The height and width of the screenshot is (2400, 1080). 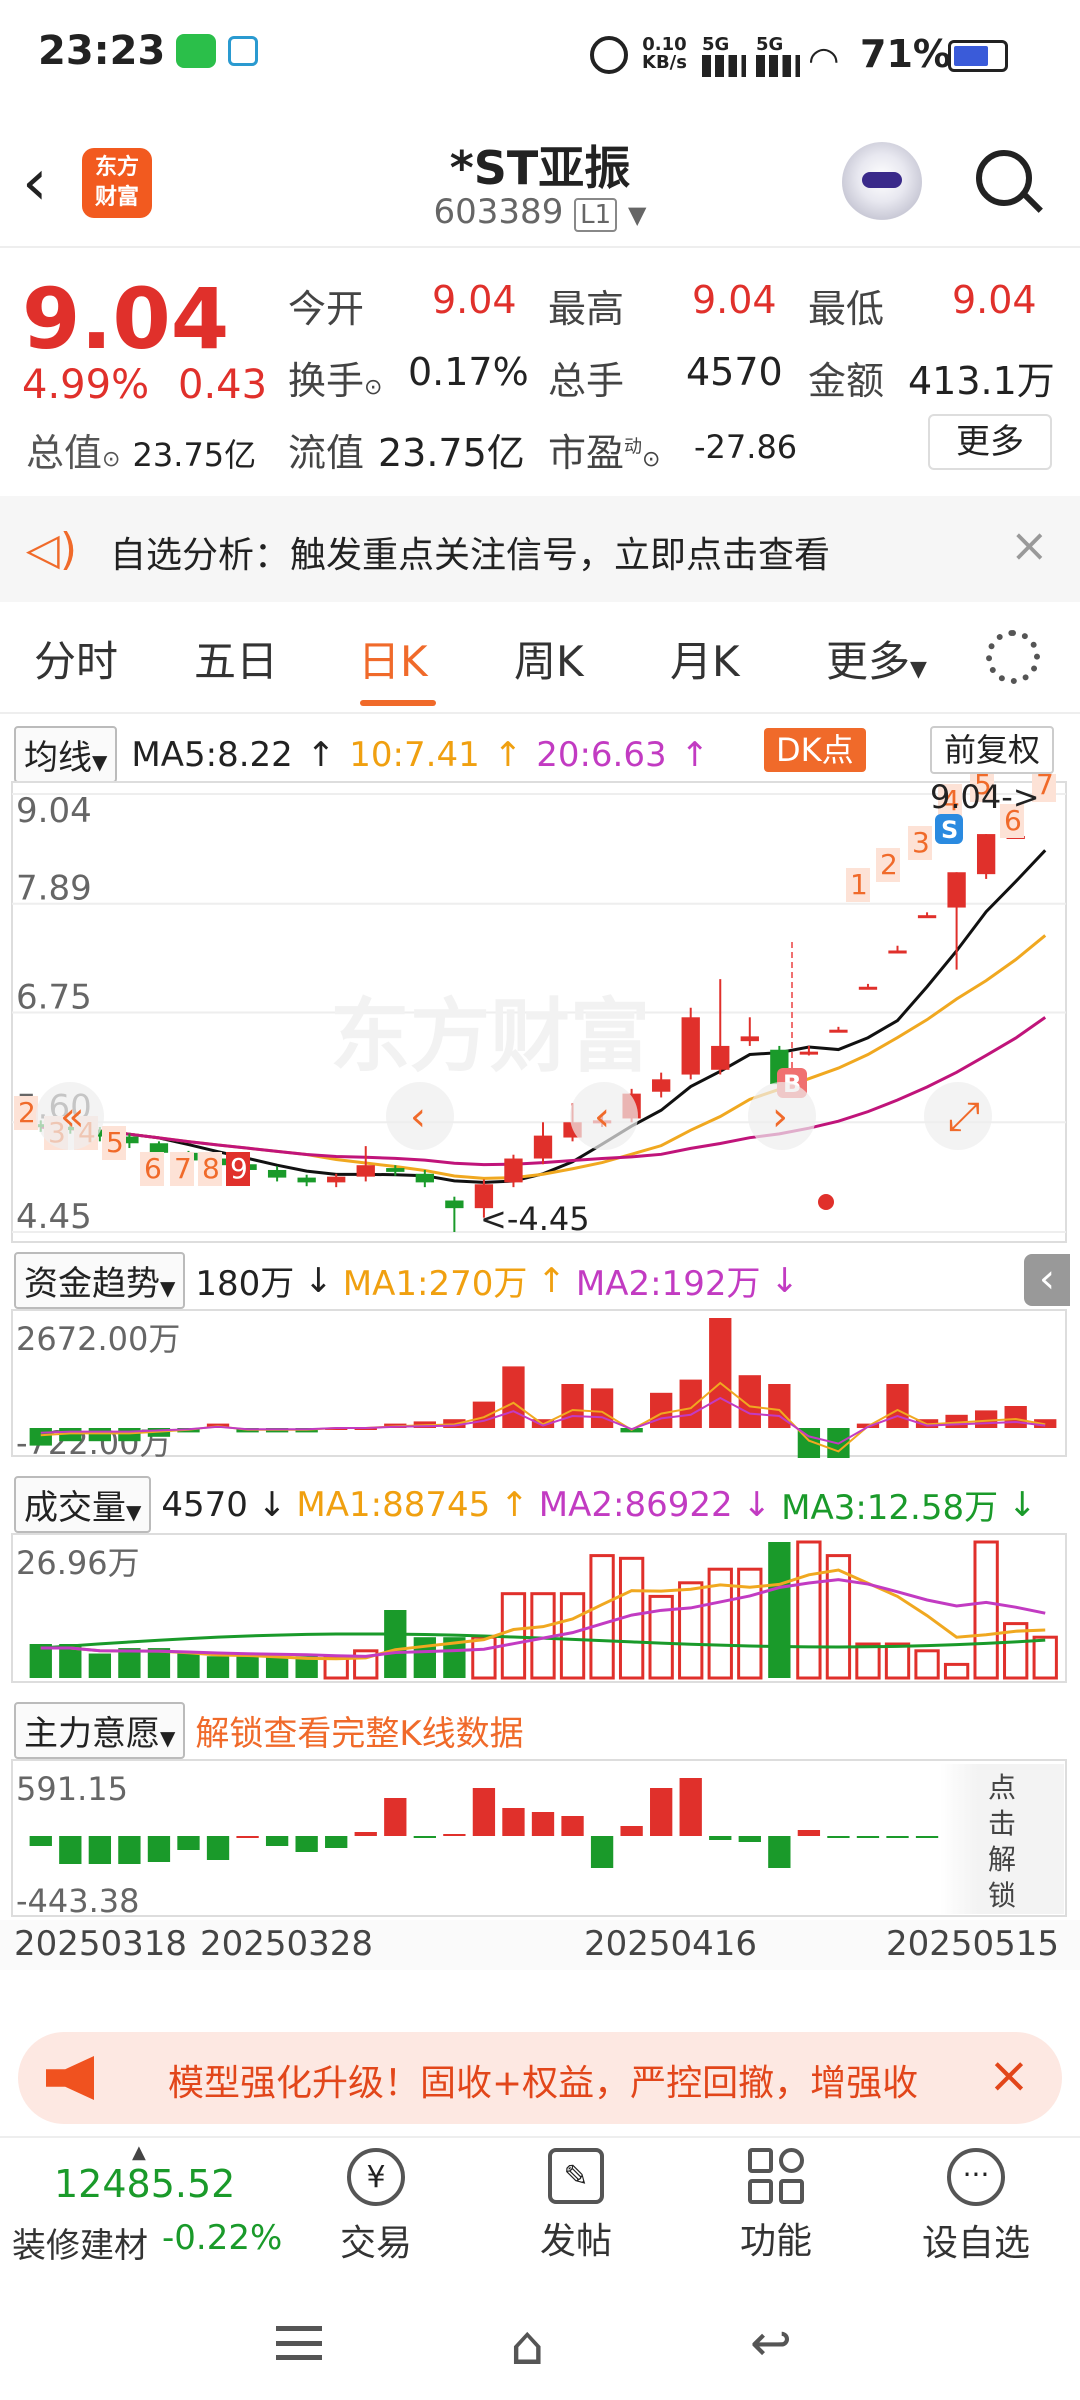 I want to click on fund-trend-bar: 资金趋势▼ 180万 ↓ MA1:270万 ↑ MA2:192万 ↓, so click(x=406, y=1280).